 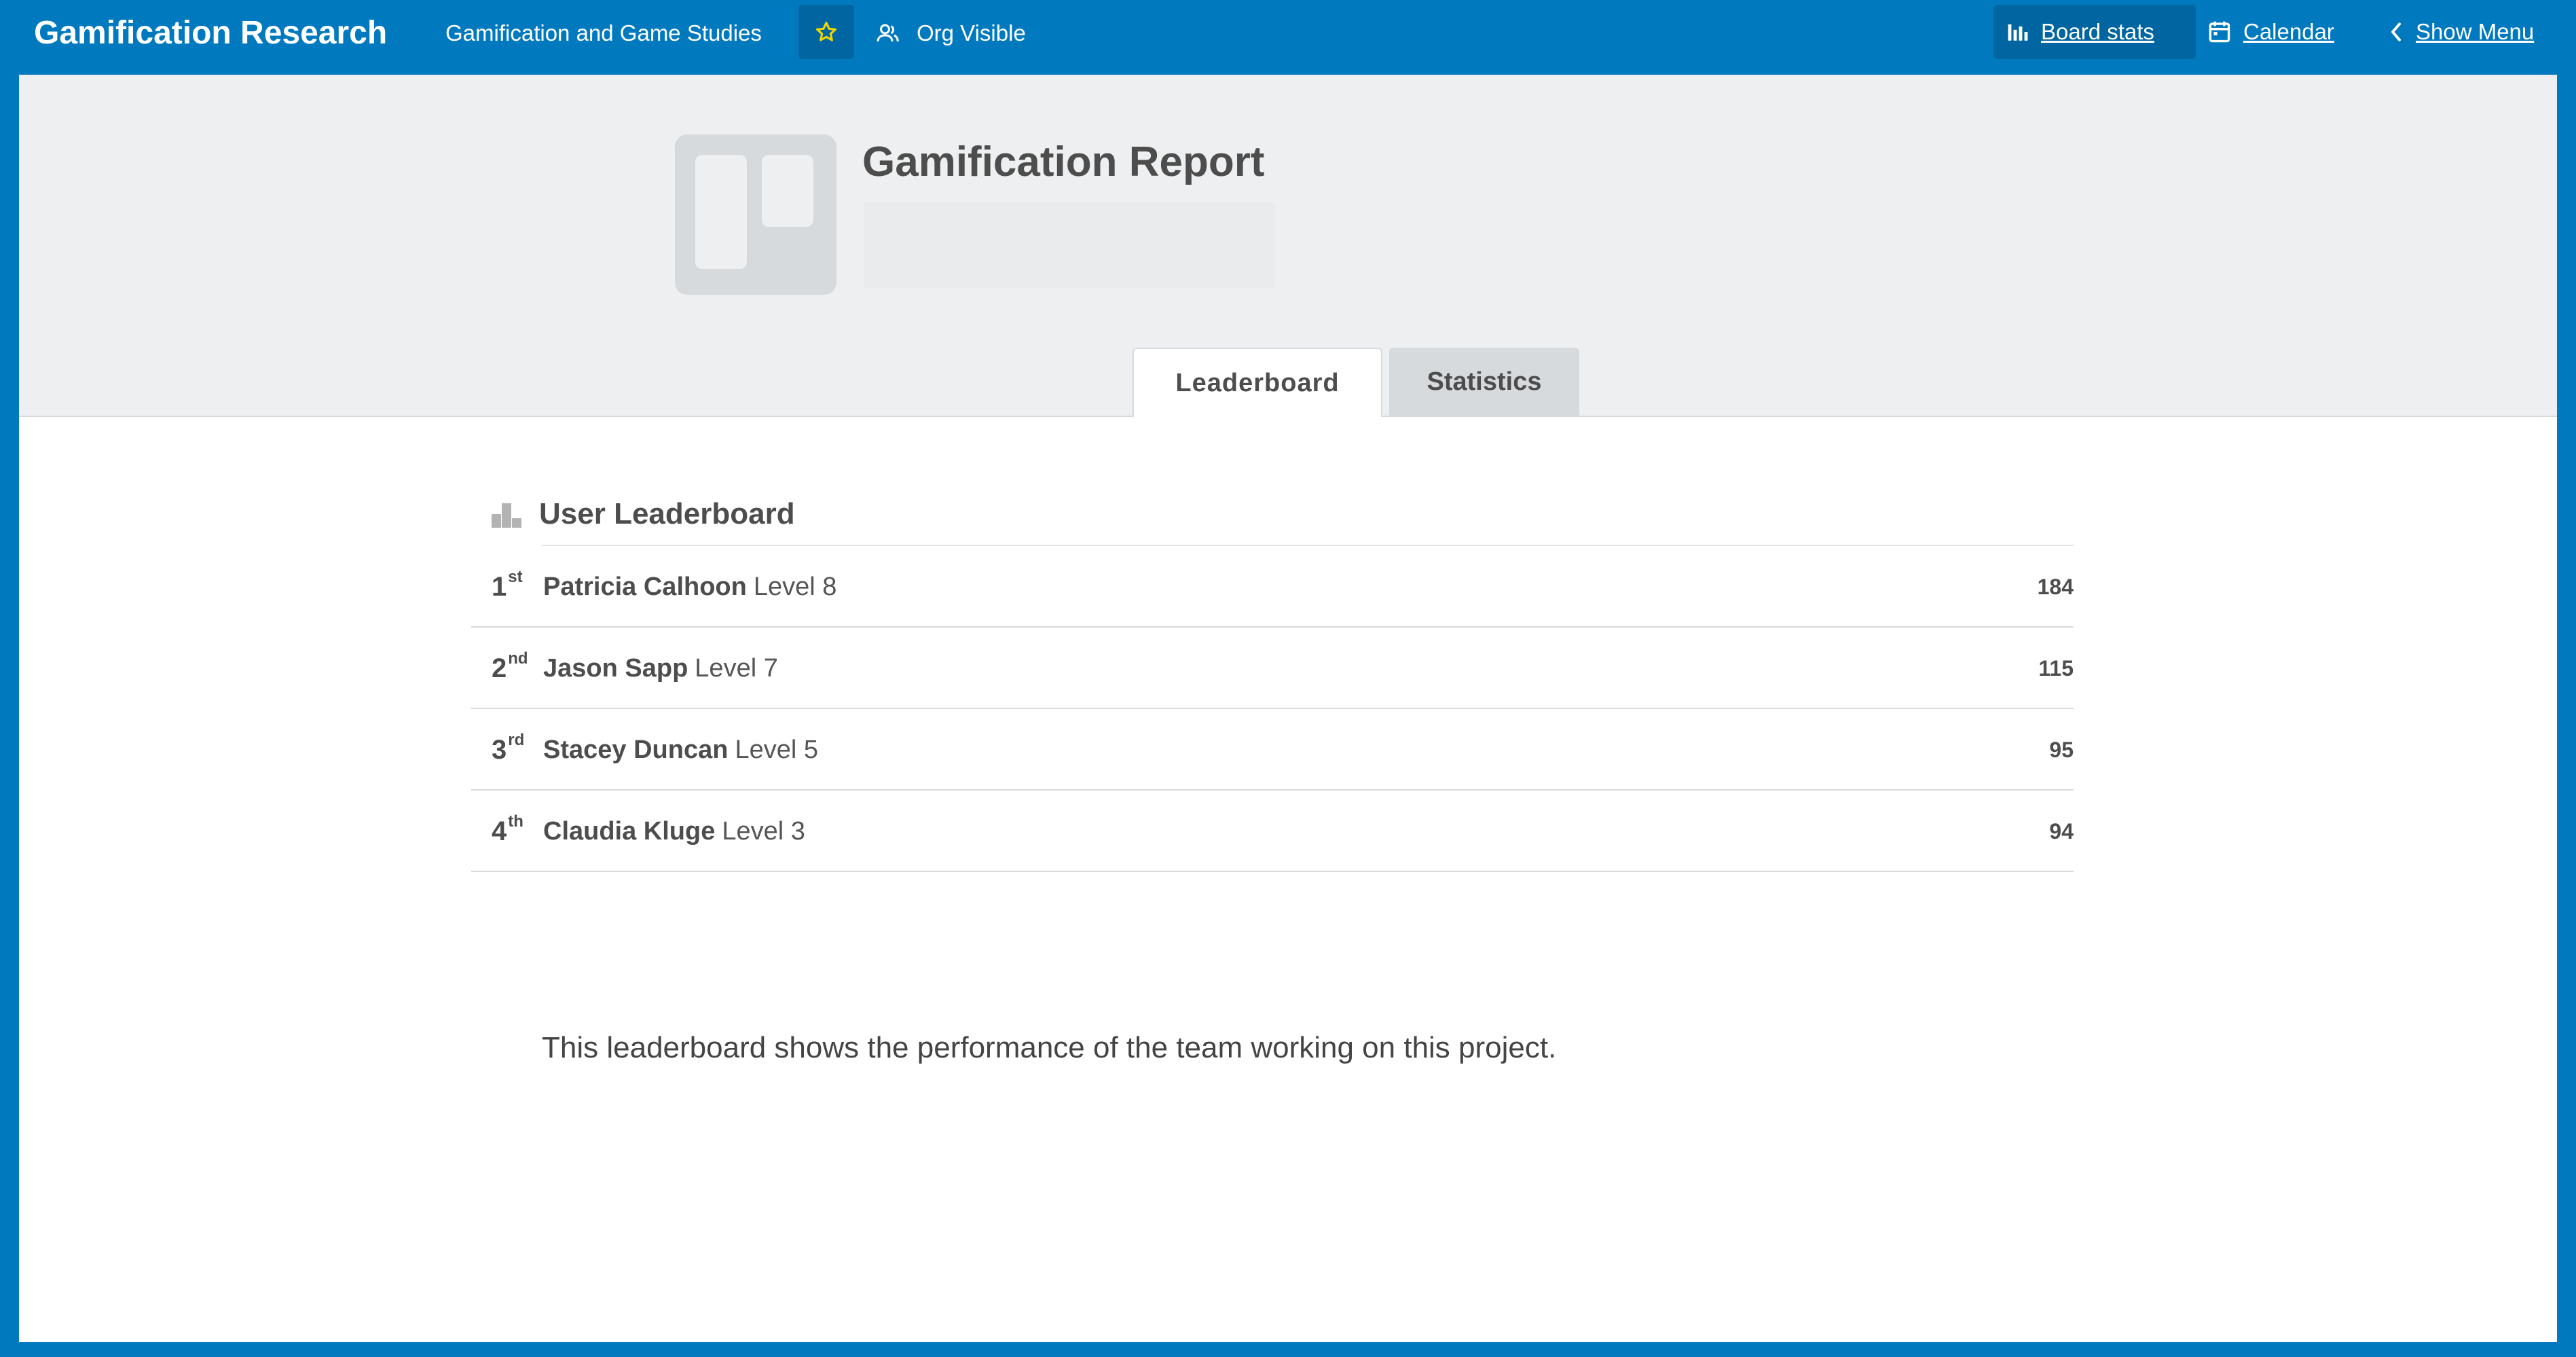 I want to click on rank: 2nd, so click(x=510, y=666).